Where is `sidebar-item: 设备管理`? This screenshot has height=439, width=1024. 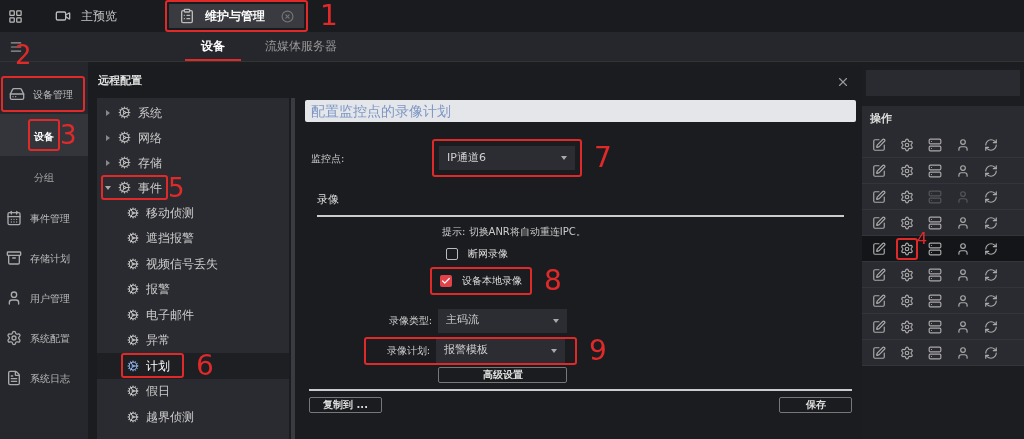 sidebar-item: 设备管理 is located at coordinates (43, 94).